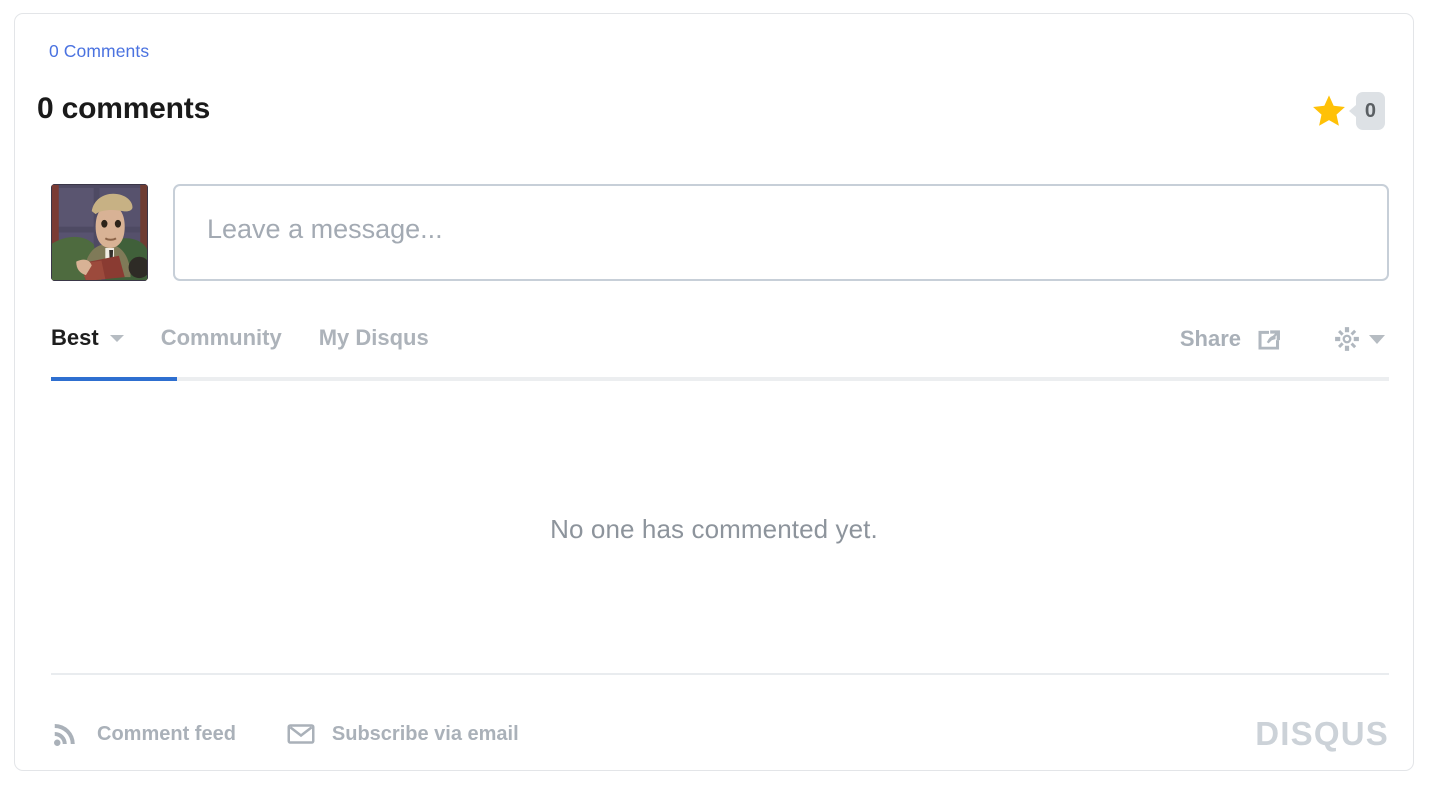 This screenshot has width=1430, height=794. What do you see at coordinates (301, 734) in the screenshot?
I see `envelope-icon` at bounding box center [301, 734].